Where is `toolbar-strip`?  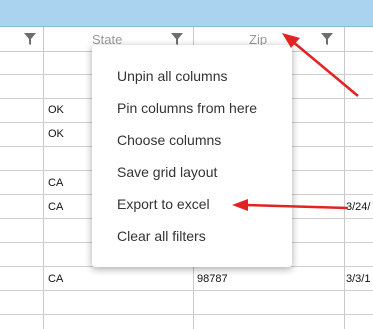 toolbar-strip is located at coordinates (186, 13).